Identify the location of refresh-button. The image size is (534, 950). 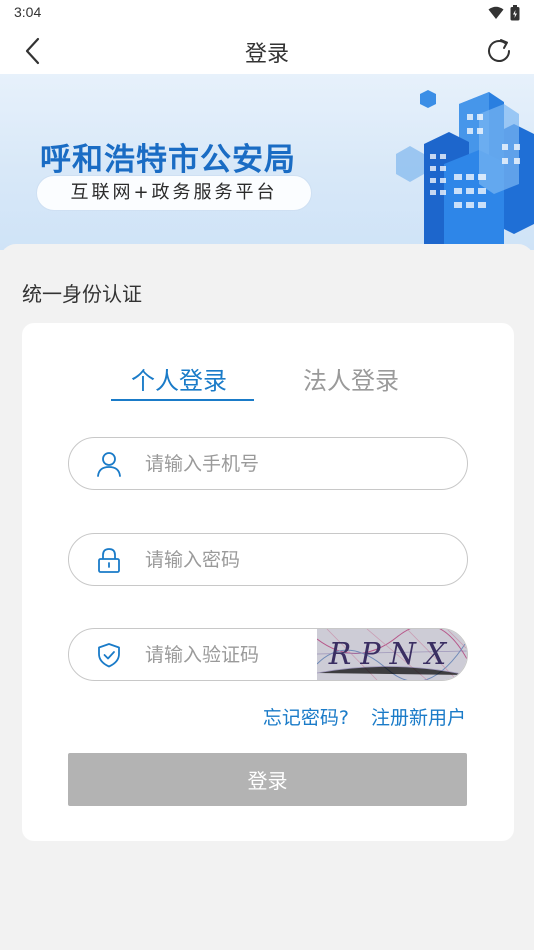
(500, 51).